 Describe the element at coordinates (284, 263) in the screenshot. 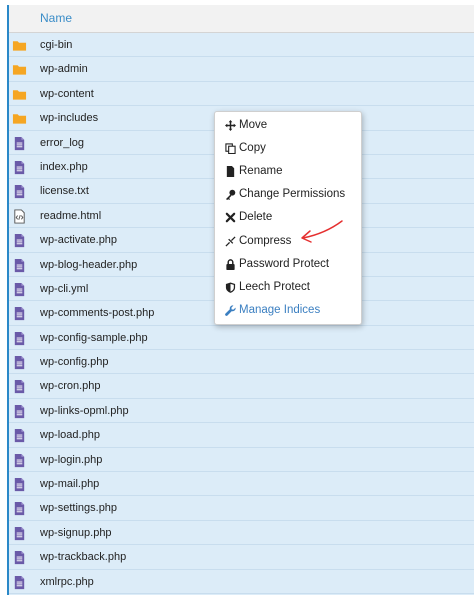

I see `menu-item-label: Password Protect` at that location.